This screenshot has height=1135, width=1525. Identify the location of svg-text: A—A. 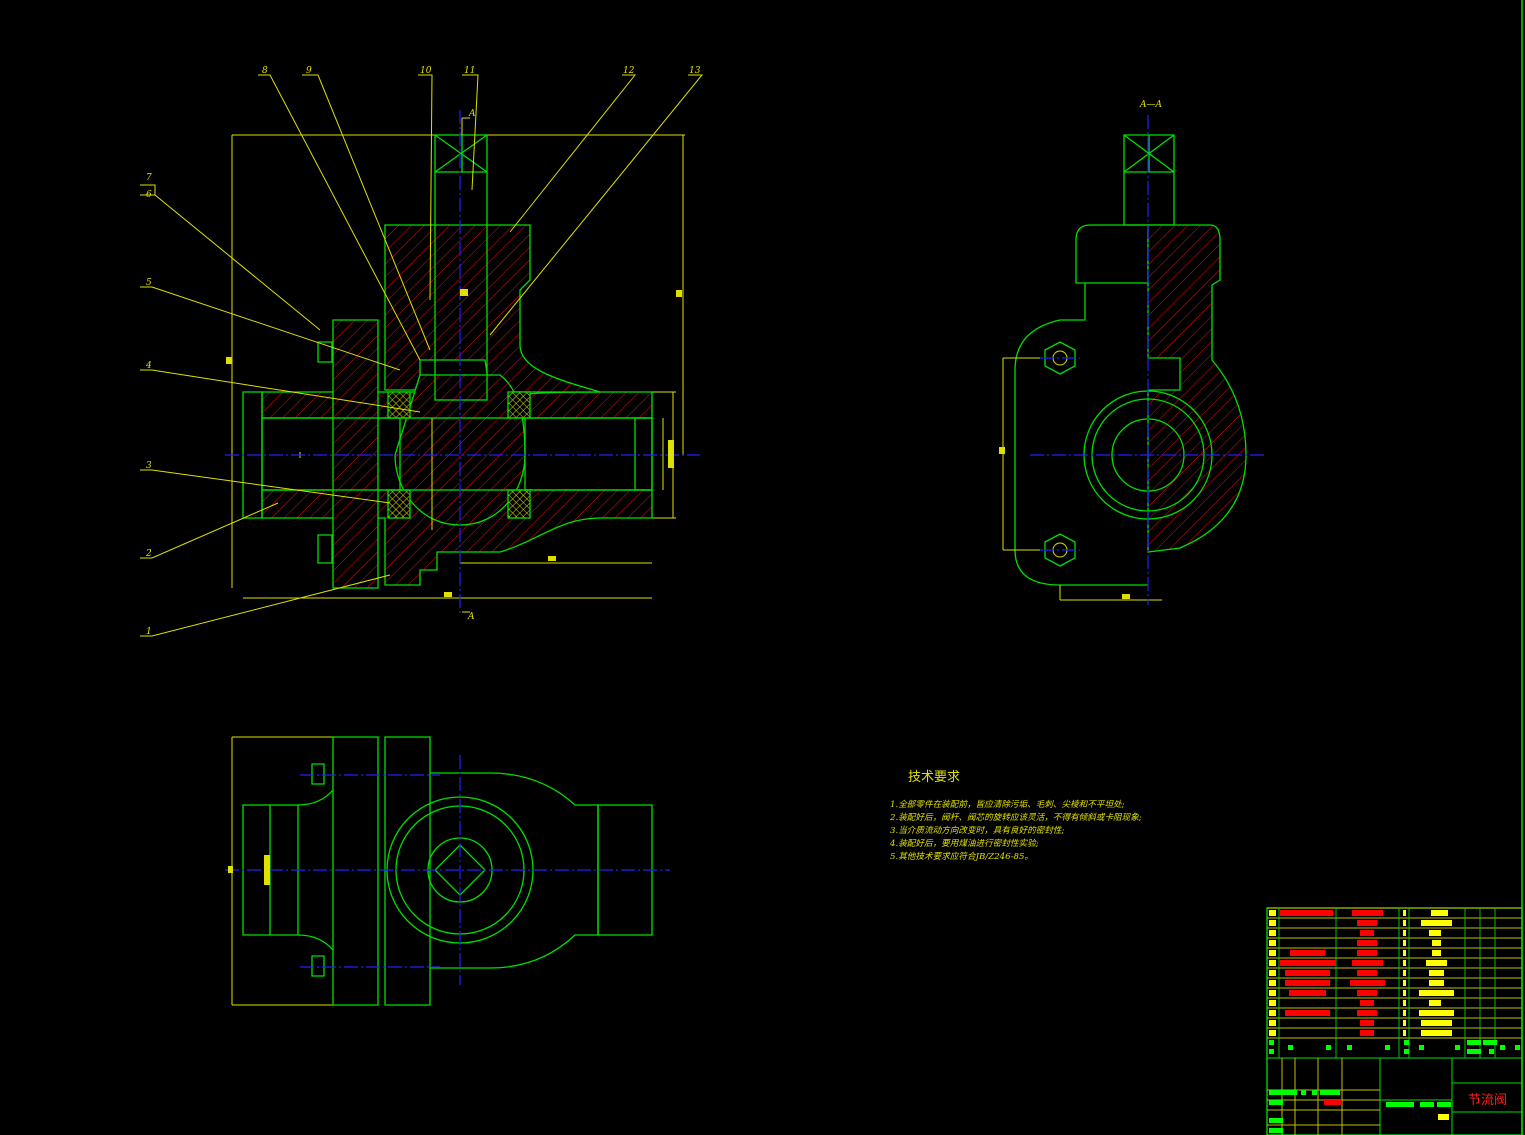
(1150, 105).